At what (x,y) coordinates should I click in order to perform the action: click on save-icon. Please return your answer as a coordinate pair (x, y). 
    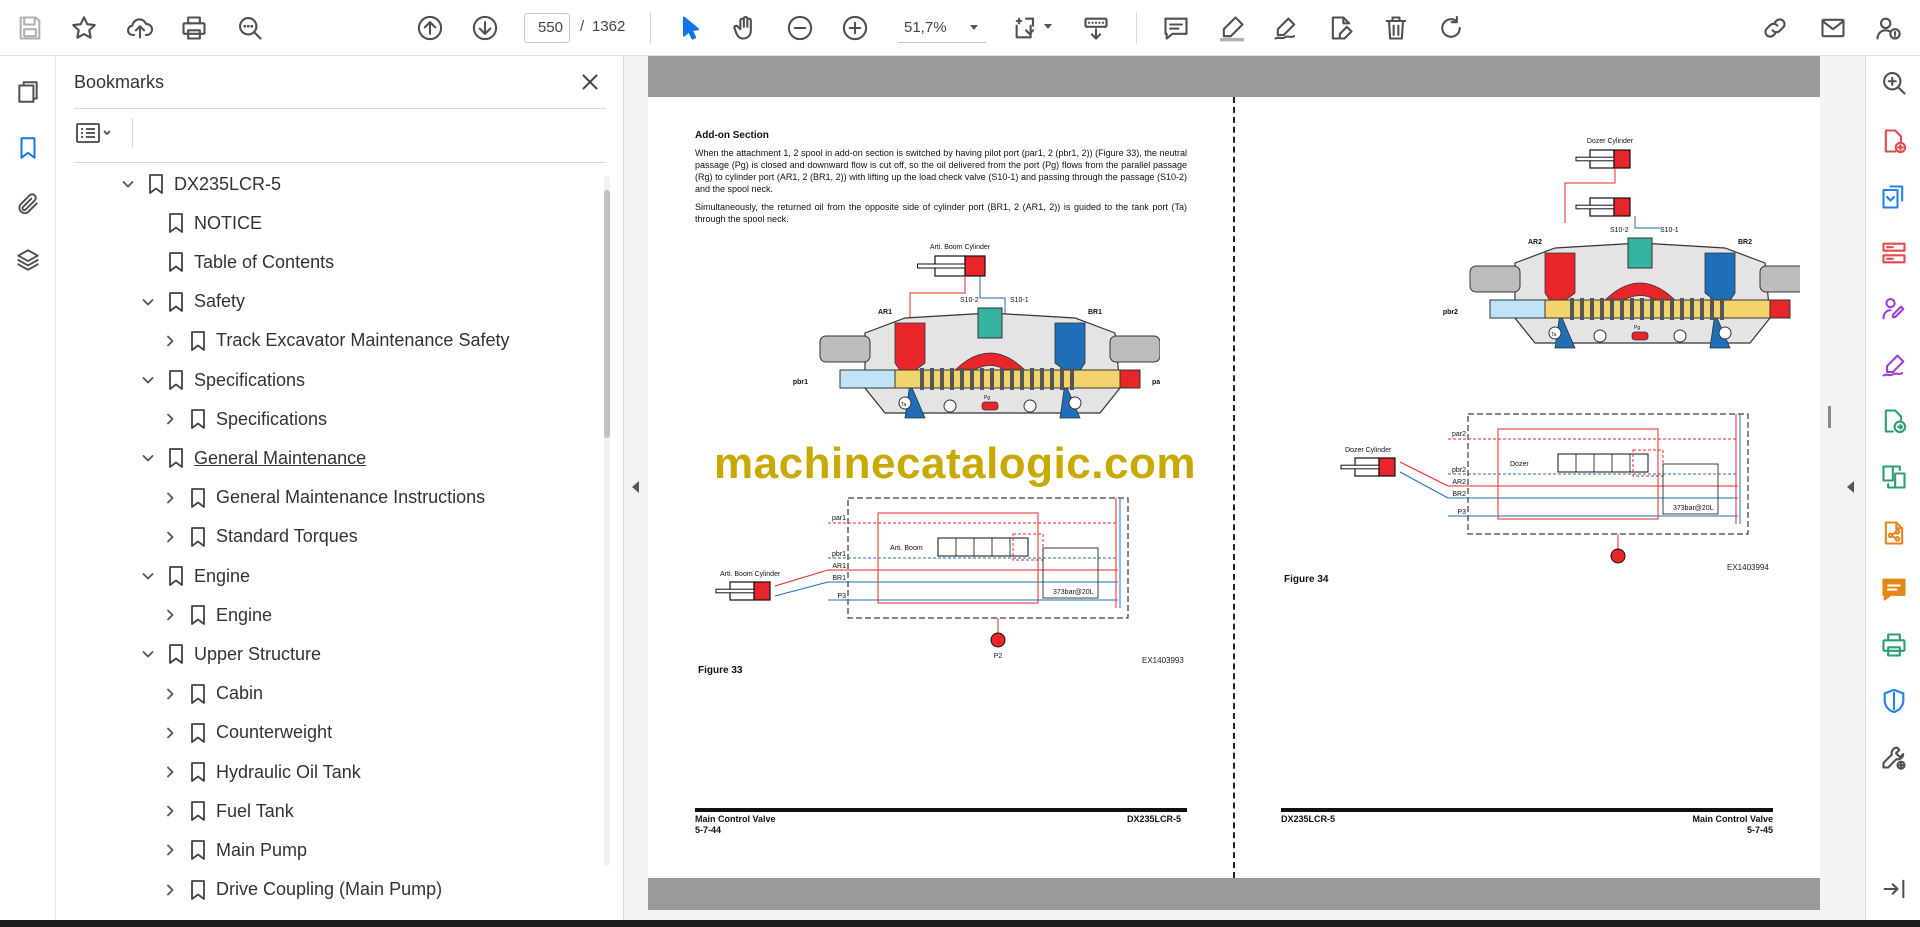
    Looking at the image, I should click on (30, 28).